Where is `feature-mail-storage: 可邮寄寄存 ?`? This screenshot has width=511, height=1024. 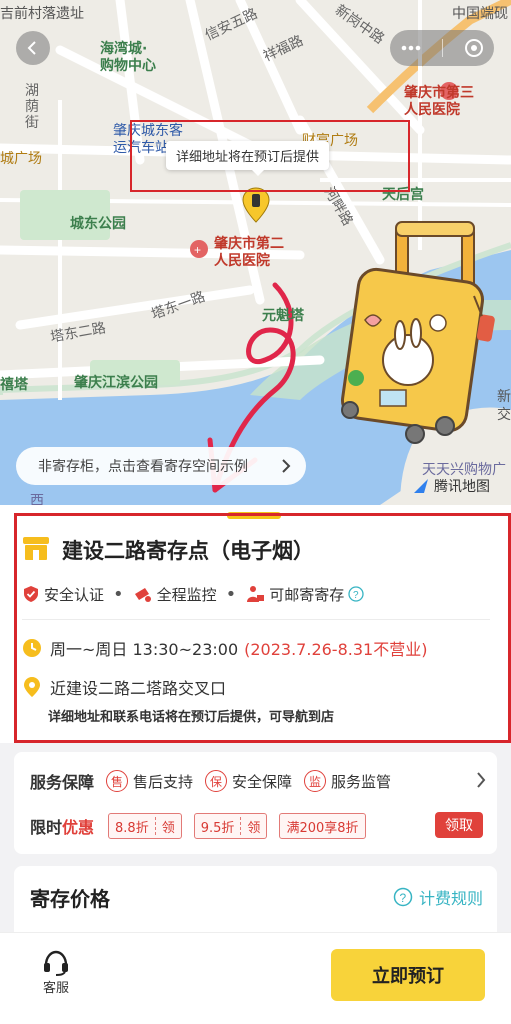 feature-mail-storage: 可邮寄寄存 ? is located at coordinates (304, 594).